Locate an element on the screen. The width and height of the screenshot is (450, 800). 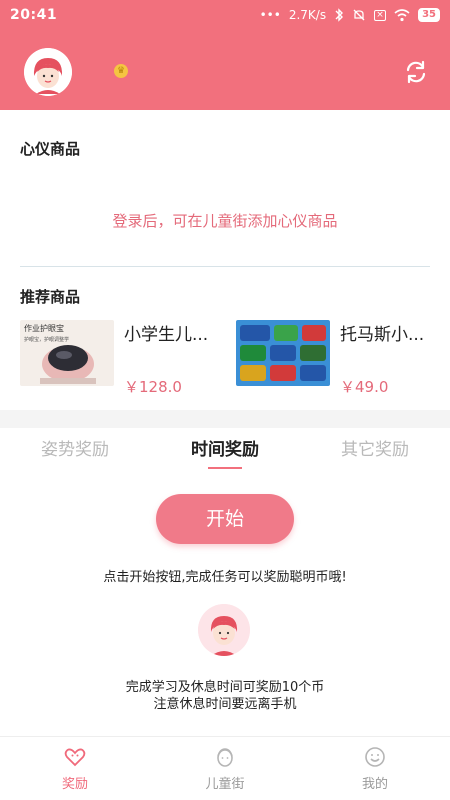
start-button: 开始 is located at coordinates (225, 519).